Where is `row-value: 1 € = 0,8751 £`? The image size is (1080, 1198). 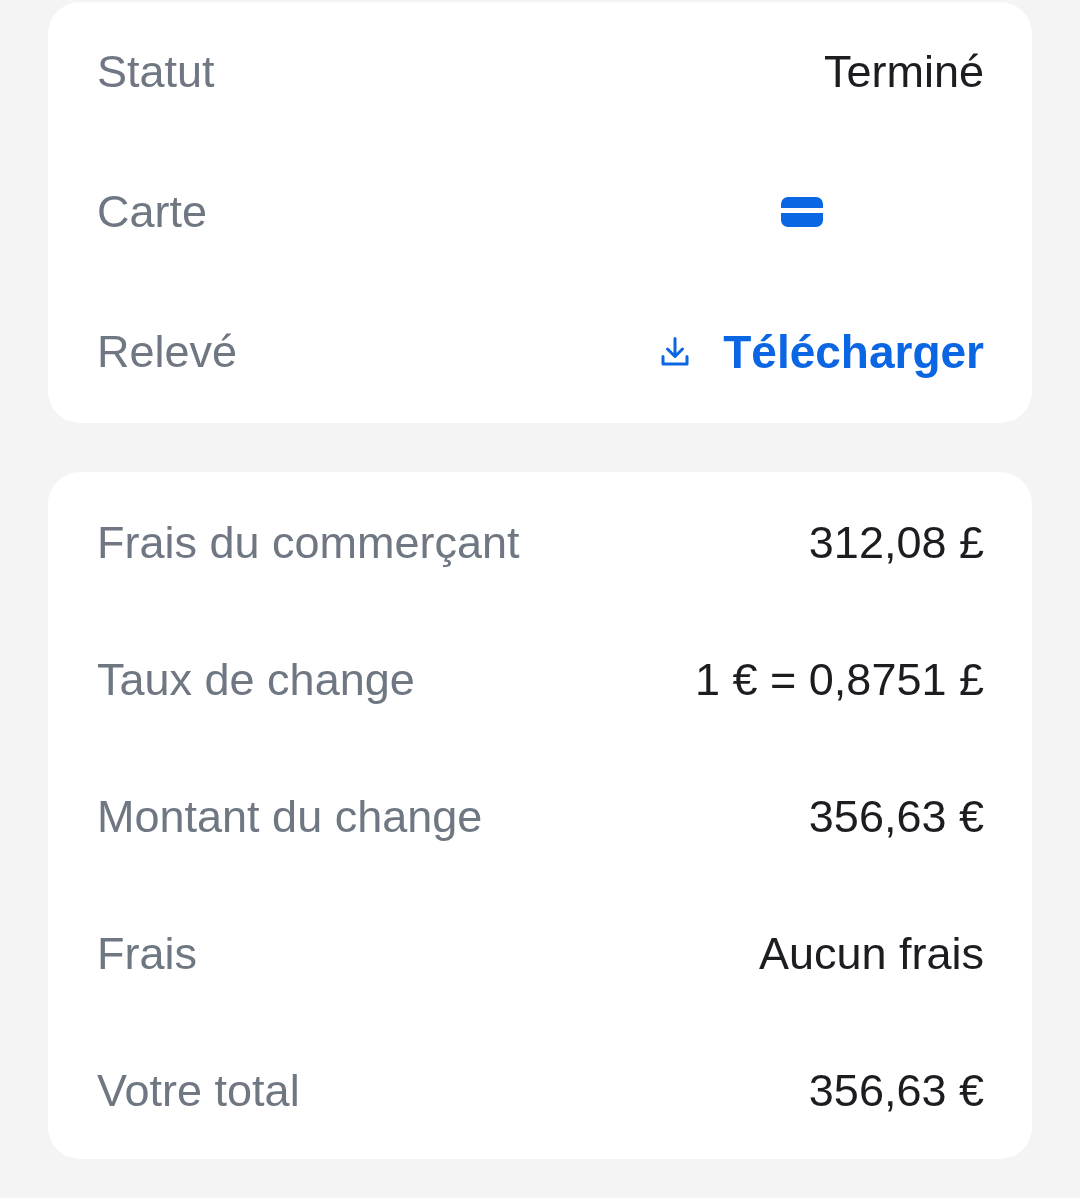 row-value: 1 € = 0,8751 £ is located at coordinates (839, 679).